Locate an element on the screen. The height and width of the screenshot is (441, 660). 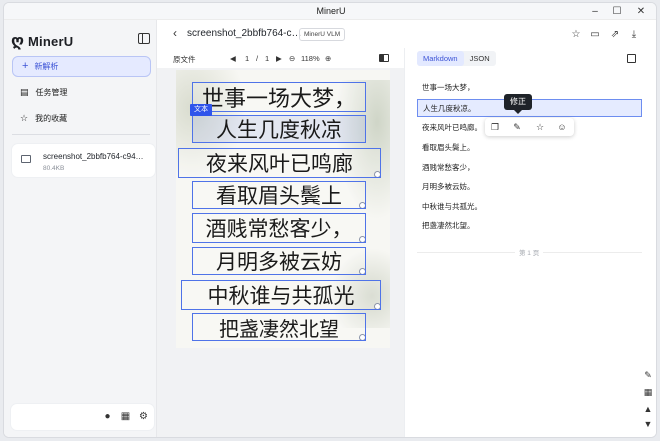
sidebar-item-tasks: ▤ 任务管理 is located at coordinates (81, 92).